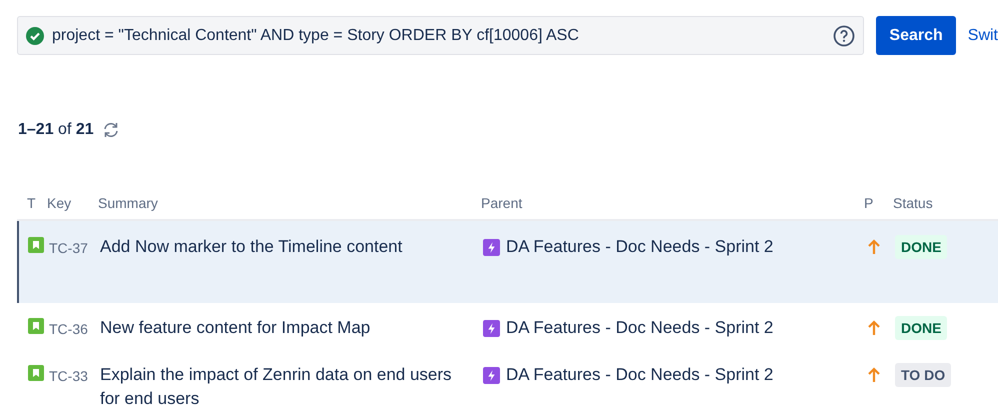 The image size is (998, 419). I want to click on column-header: Key, so click(72, 203).